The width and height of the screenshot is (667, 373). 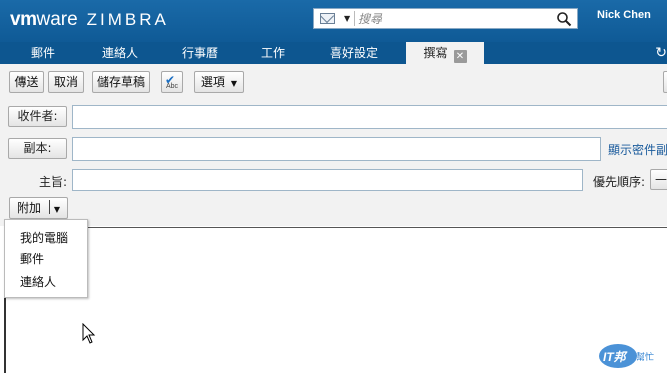 What do you see at coordinates (327, 18) in the screenshot?
I see `mail-search-type-icon` at bounding box center [327, 18].